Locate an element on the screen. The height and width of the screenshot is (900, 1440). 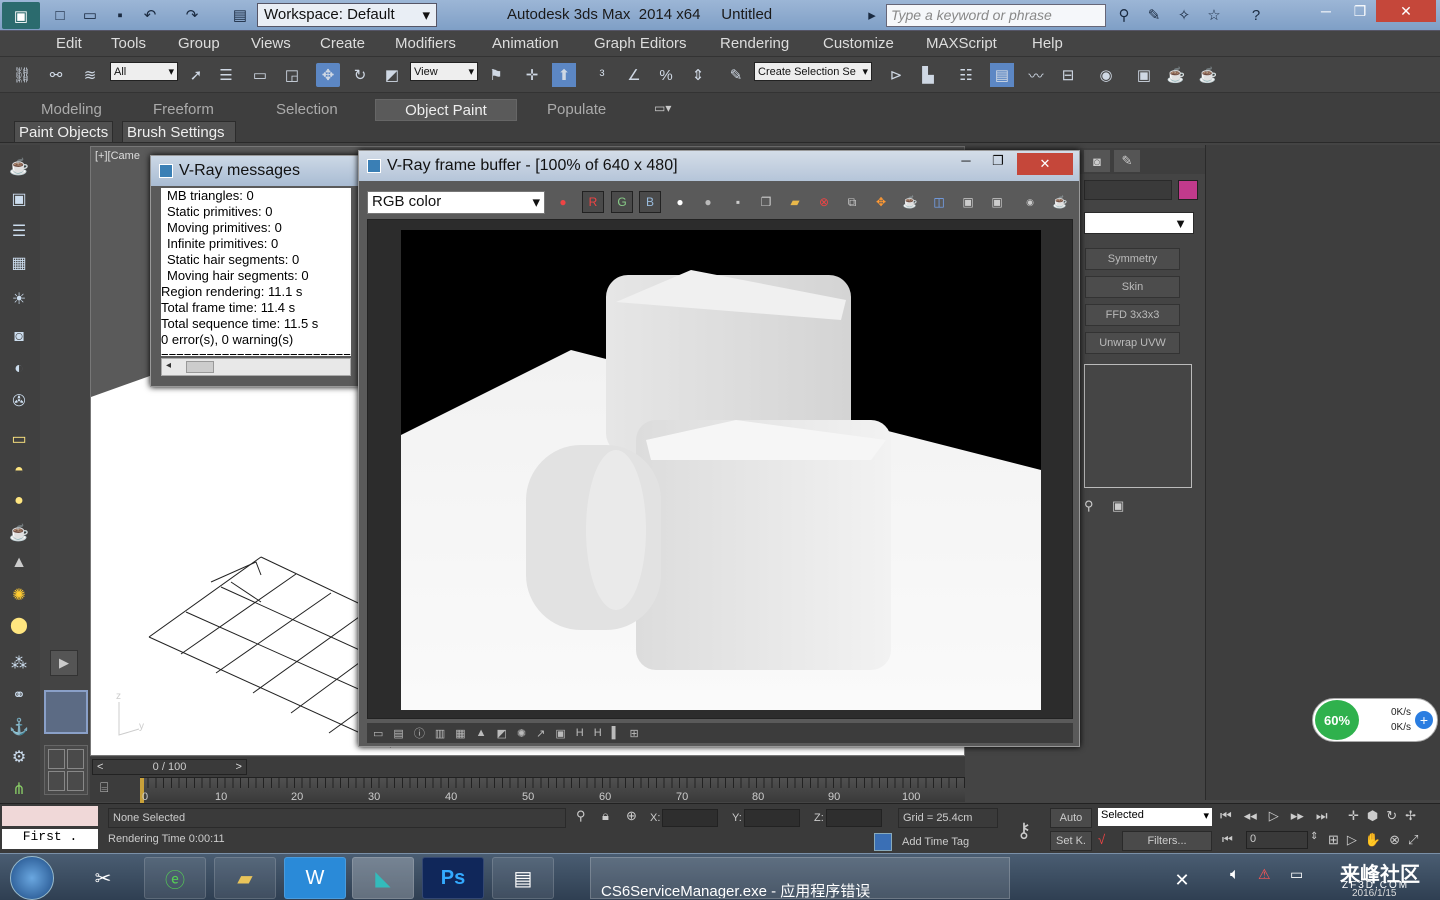
menu-edit: Edit is located at coordinates (69, 43).